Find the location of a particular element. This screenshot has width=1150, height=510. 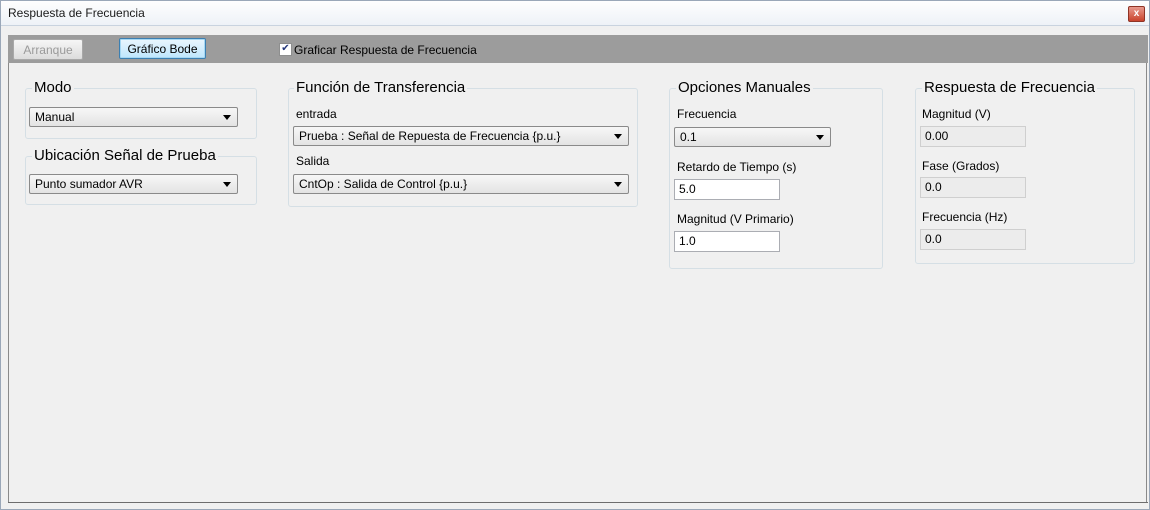

frequency-select: 0.1 is located at coordinates (752, 137).